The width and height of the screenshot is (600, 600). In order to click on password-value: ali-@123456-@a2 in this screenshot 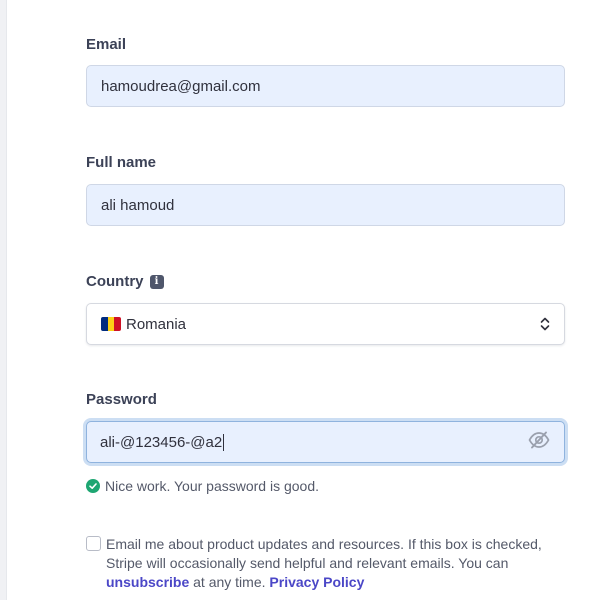, I will do `click(161, 442)`.